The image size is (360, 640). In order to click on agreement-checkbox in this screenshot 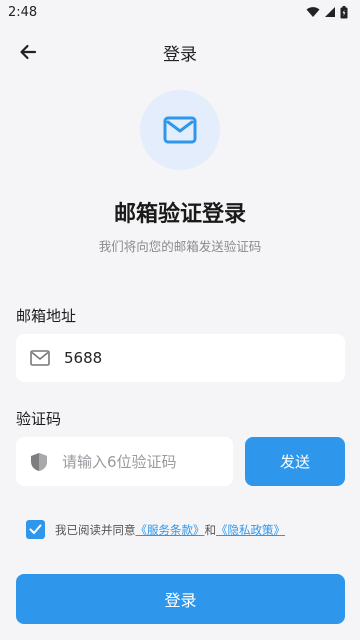, I will do `click(35, 529)`.